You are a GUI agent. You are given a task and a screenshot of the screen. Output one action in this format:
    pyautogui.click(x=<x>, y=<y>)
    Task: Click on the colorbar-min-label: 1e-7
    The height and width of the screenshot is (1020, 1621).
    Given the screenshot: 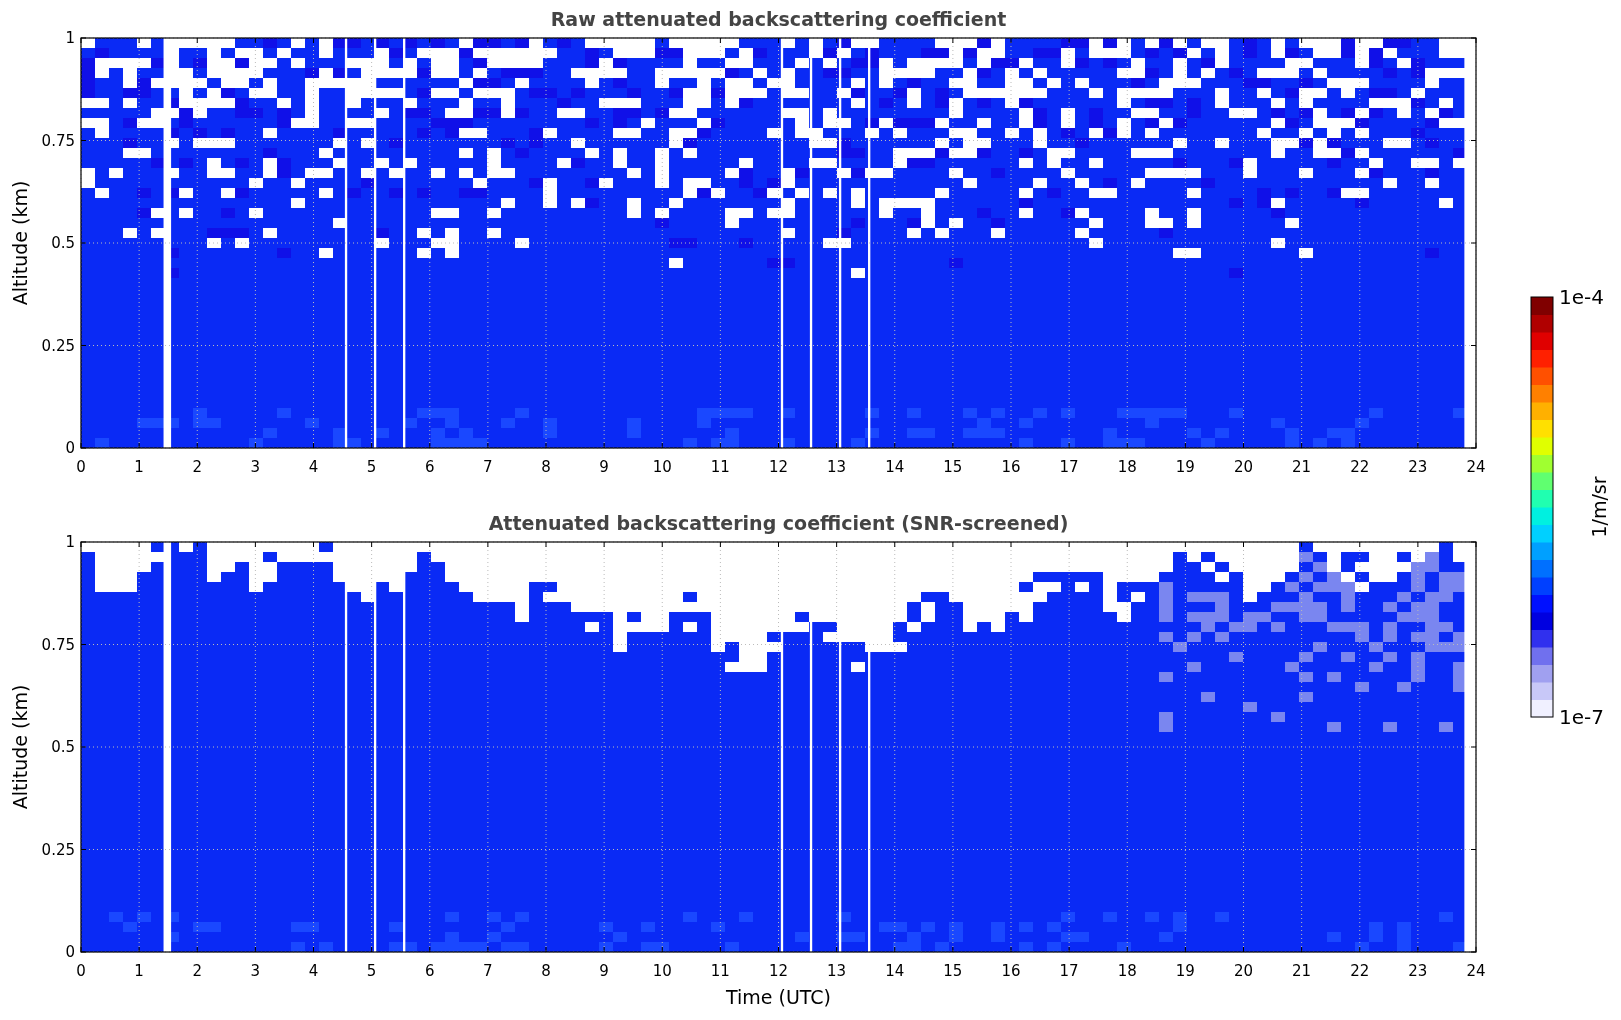 What is the action you would take?
    pyautogui.click(x=1581, y=717)
    